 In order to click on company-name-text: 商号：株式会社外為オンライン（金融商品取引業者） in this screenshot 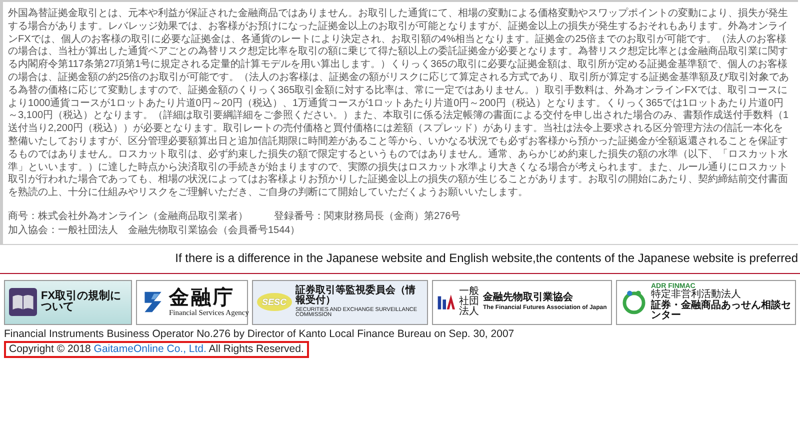, I will do `click(128, 216)`.